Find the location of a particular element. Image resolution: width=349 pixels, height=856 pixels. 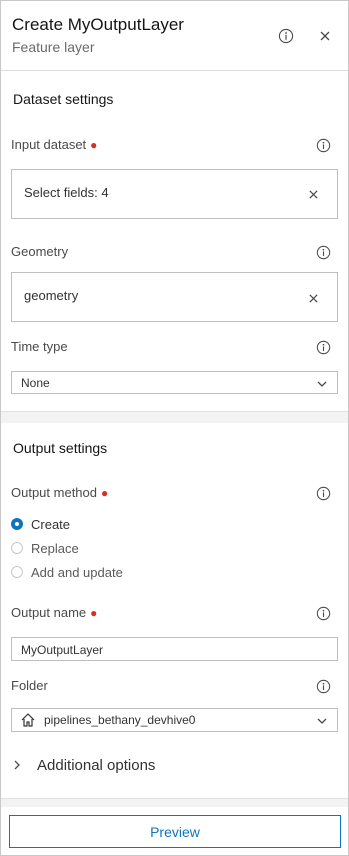

output-method-info-icon is located at coordinates (323, 493).